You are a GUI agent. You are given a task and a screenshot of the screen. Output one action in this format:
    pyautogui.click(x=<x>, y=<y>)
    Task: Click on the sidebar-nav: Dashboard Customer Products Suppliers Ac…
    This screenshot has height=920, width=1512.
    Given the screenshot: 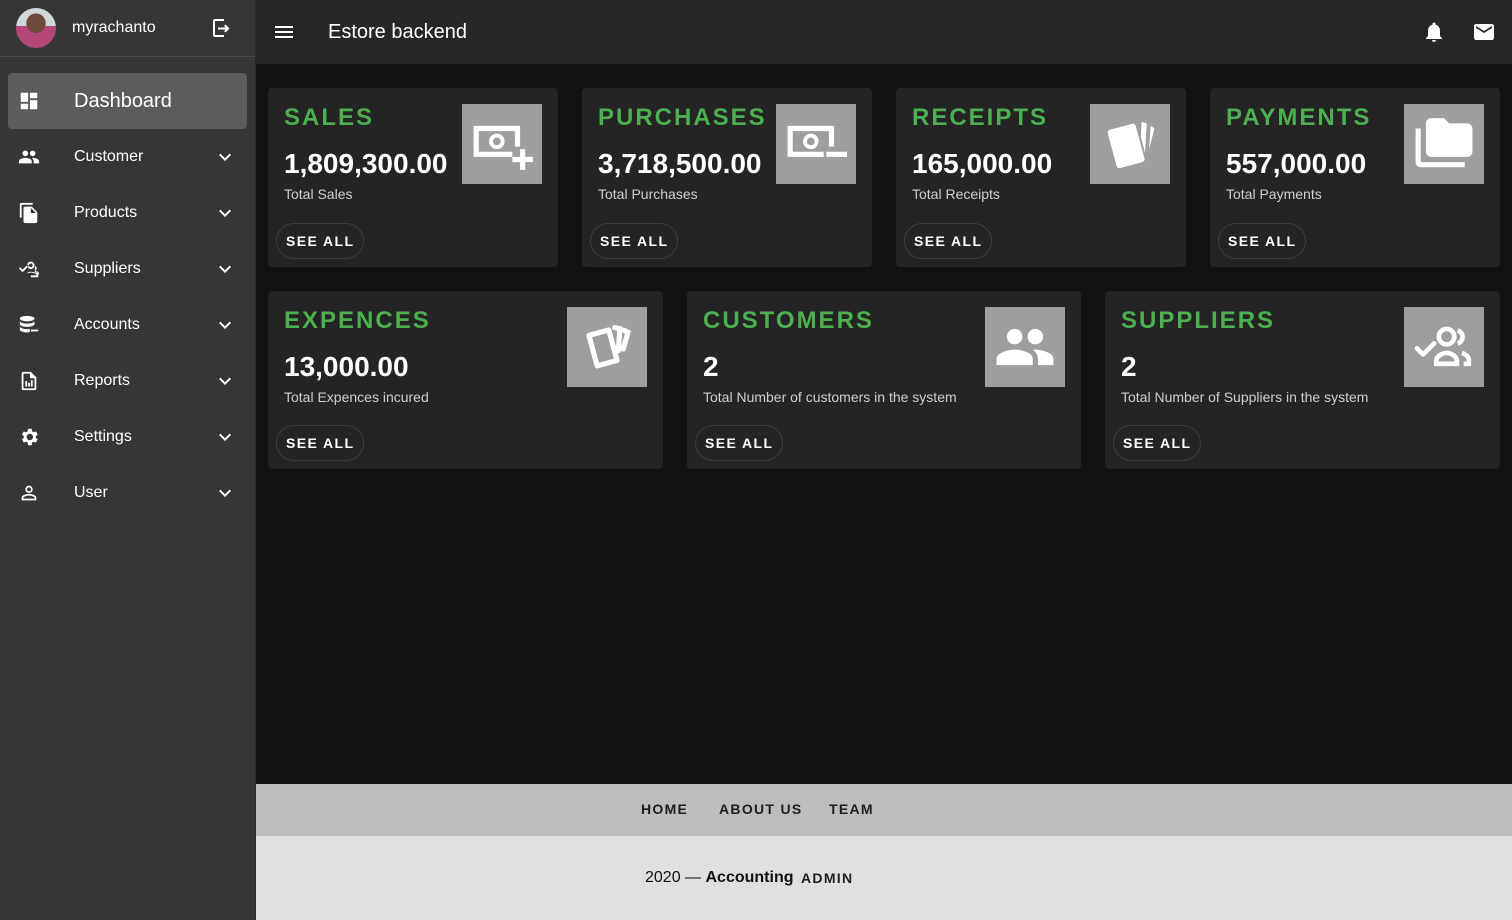 What is the action you would take?
    pyautogui.click(x=127, y=289)
    